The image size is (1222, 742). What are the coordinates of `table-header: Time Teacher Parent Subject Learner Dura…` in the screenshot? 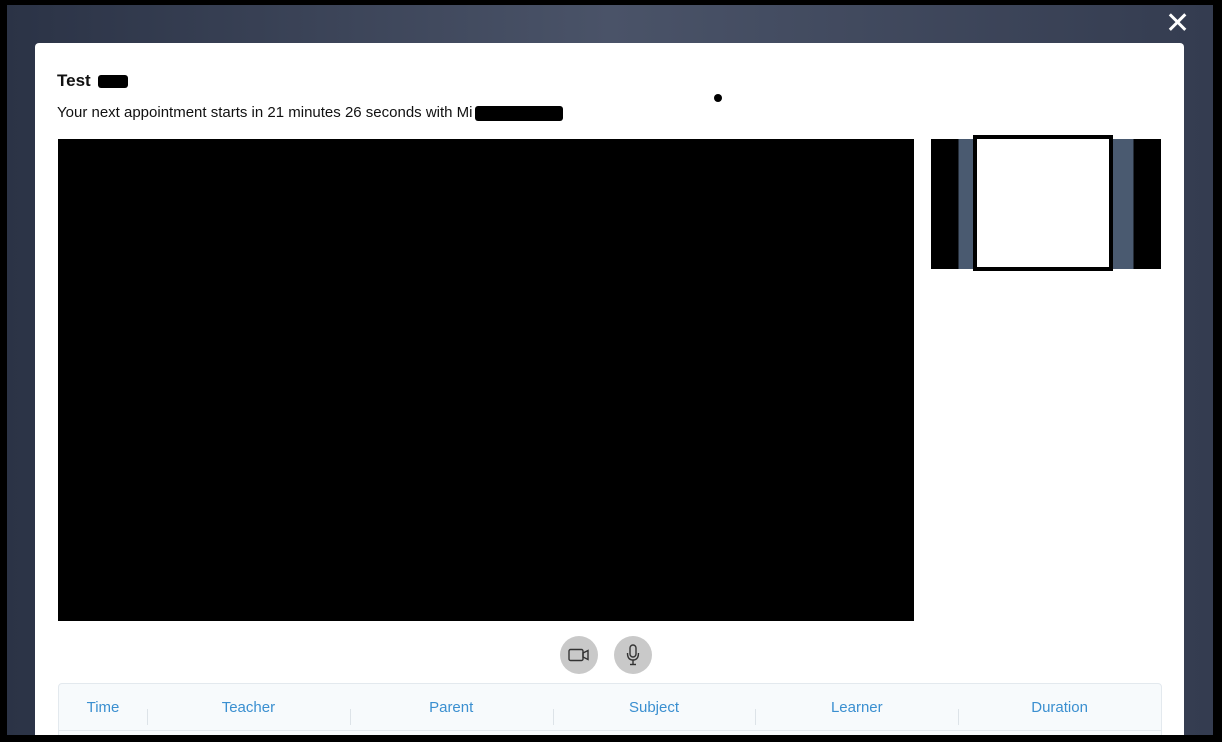 It's located at (610, 707).